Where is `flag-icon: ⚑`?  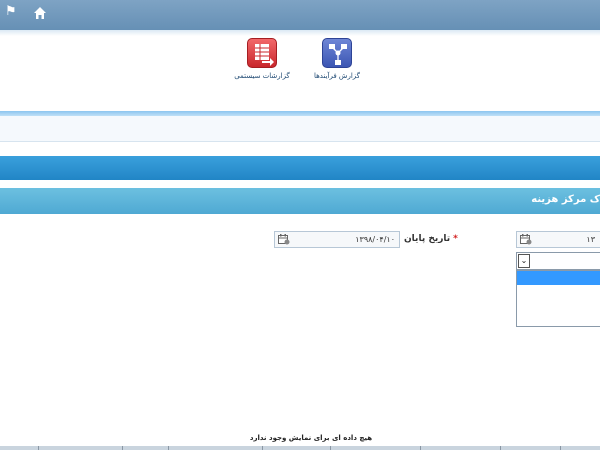
flag-icon: ⚑ is located at coordinates (11, 11).